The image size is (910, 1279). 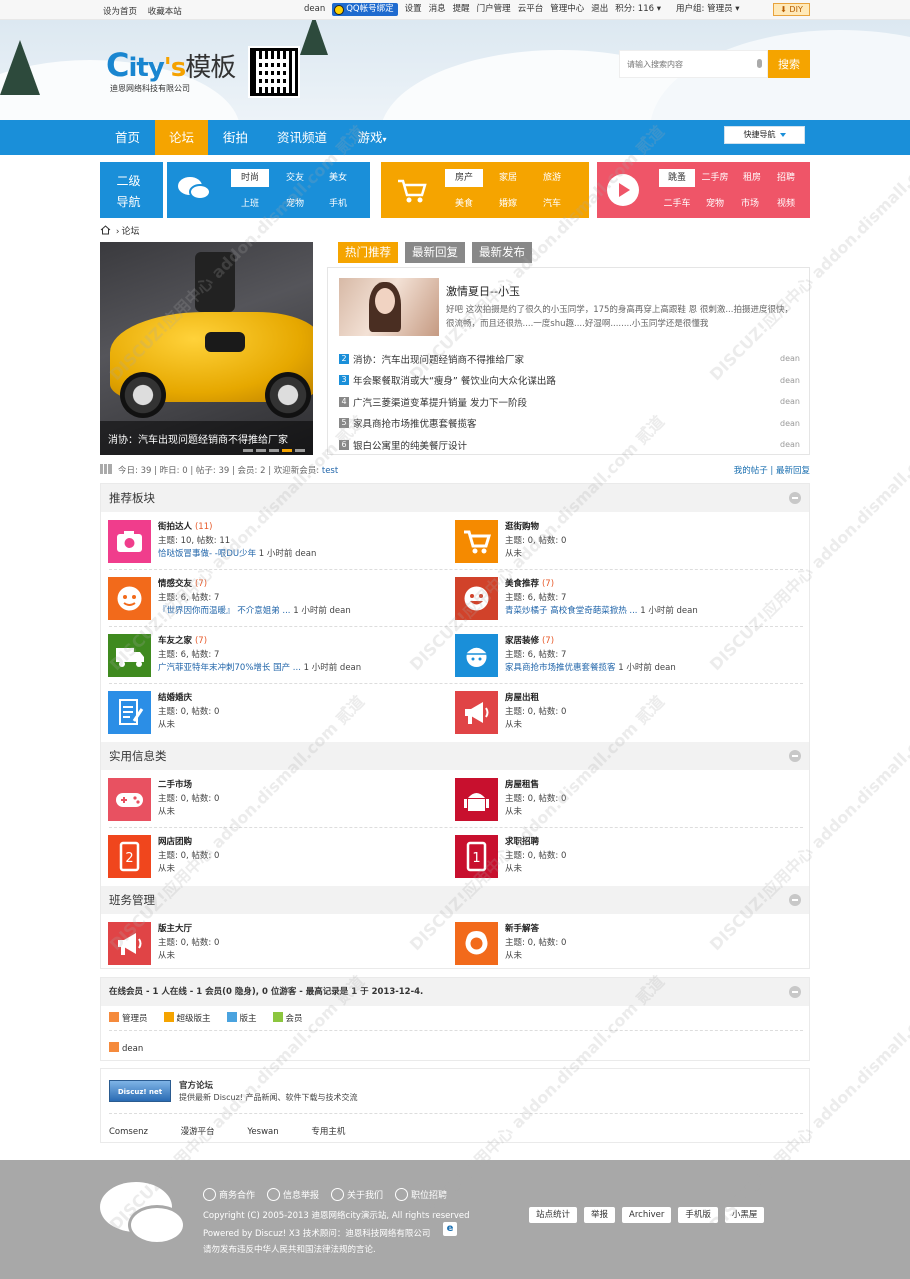 I want to click on section-header: 推荐板块, so click(x=455, y=498).